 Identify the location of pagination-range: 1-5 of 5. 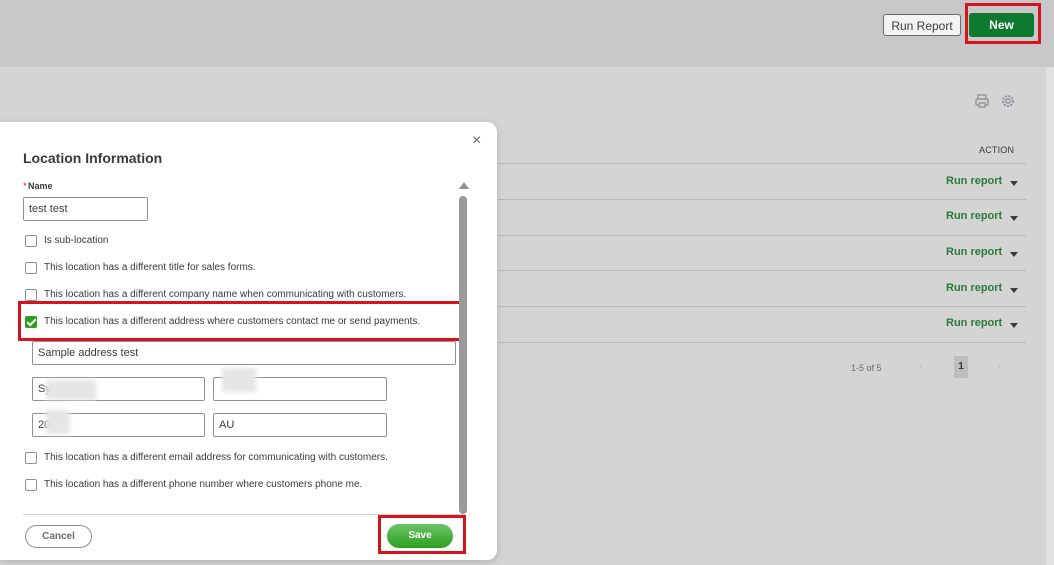
(866, 368).